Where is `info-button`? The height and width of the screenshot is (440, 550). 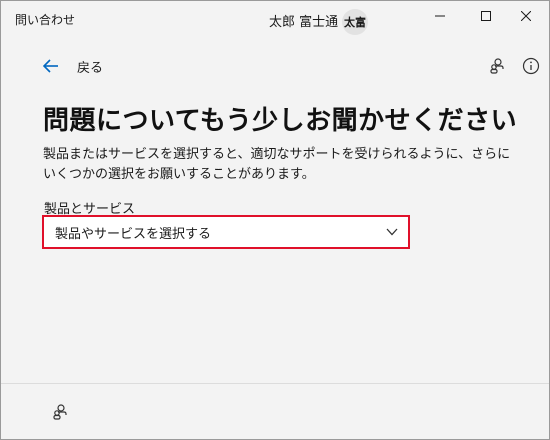 info-button is located at coordinates (532, 67).